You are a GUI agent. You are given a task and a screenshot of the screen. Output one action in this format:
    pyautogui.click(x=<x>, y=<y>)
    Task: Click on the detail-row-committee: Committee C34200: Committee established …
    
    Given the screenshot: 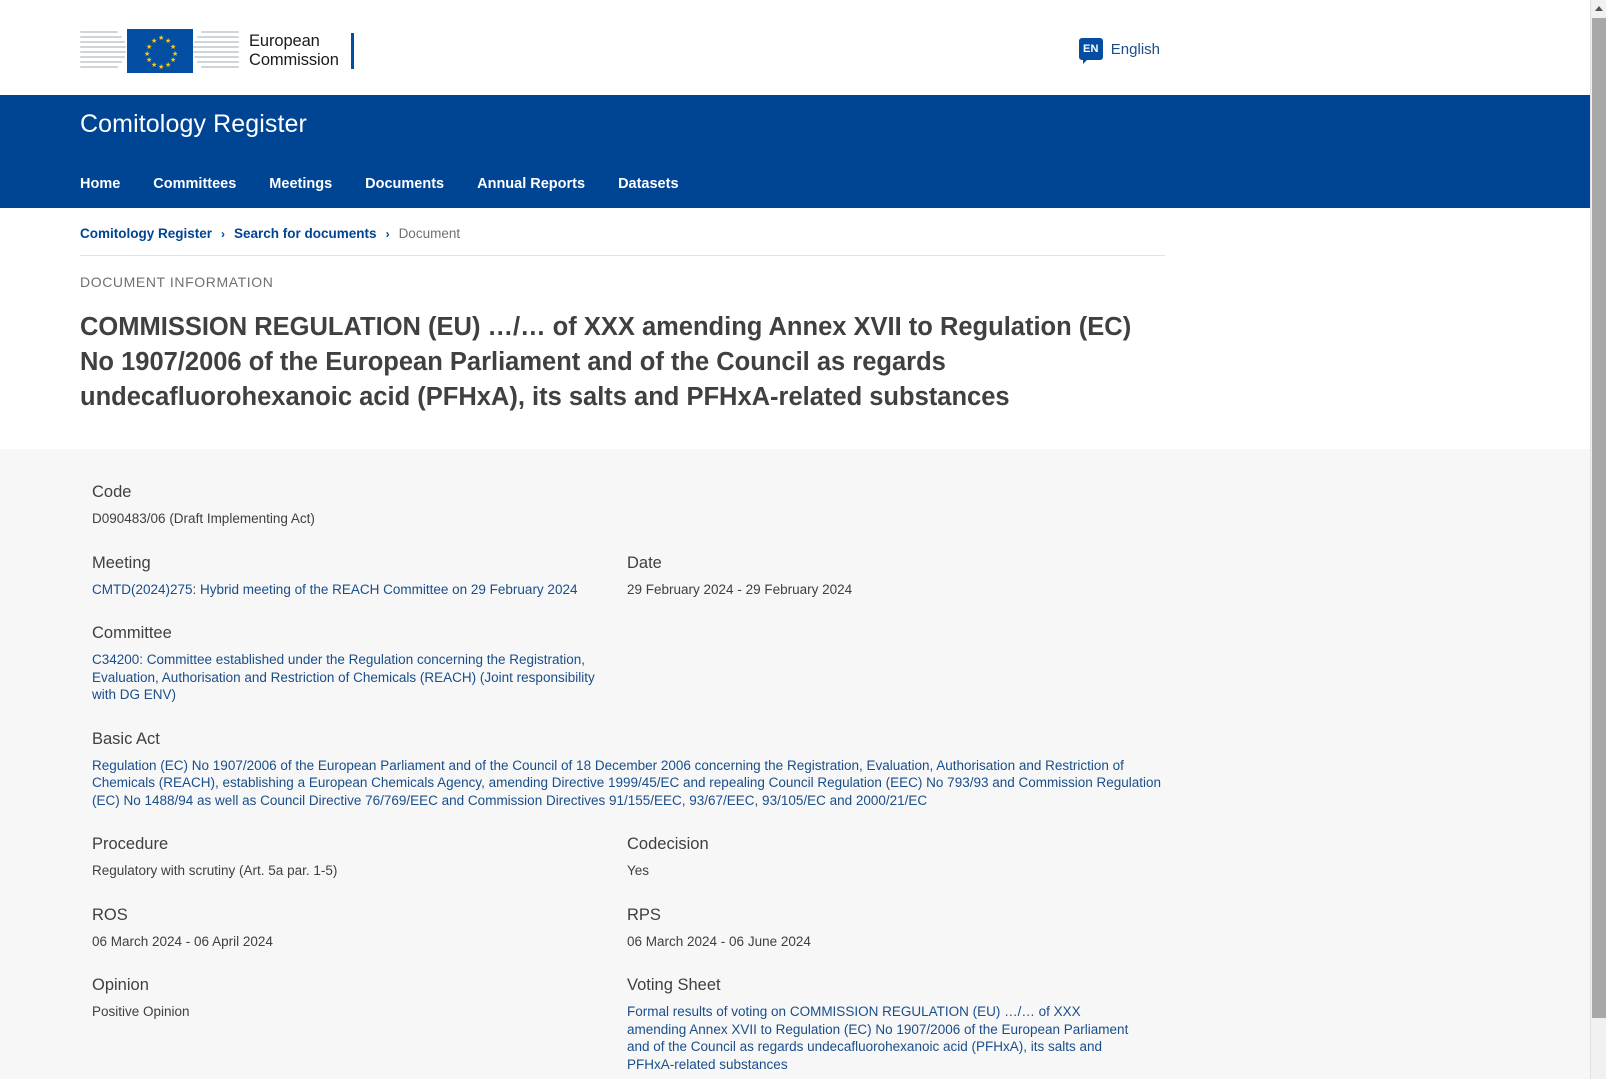 What is the action you would take?
    pyautogui.click(x=801, y=664)
    